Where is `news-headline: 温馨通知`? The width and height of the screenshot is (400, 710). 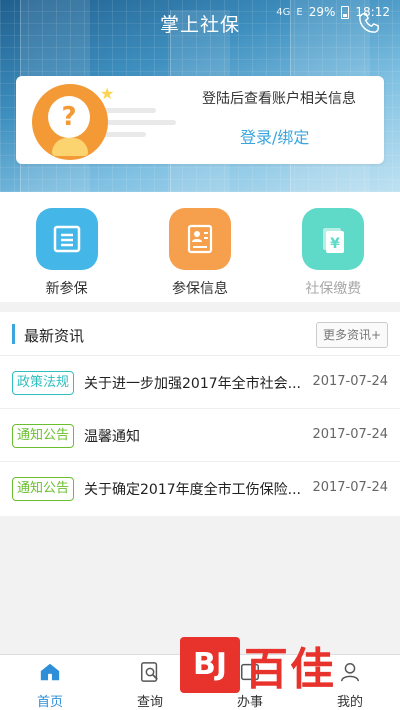
news-headline: 温馨通知 is located at coordinates (112, 437).